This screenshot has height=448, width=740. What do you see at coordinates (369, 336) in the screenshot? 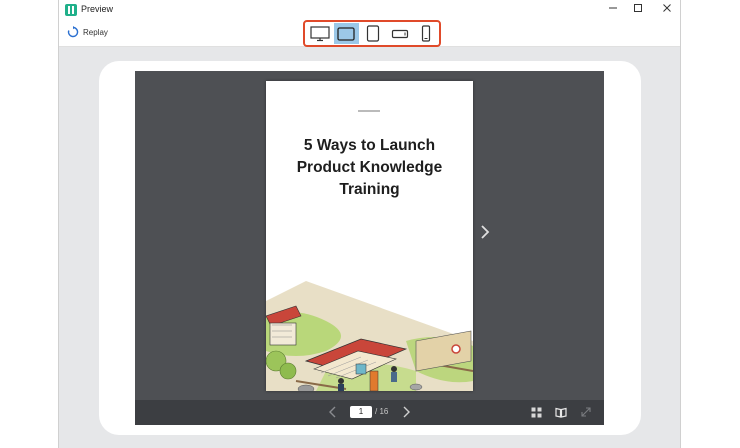
I see `japanese-village-archery-illustration` at bounding box center [369, 336].